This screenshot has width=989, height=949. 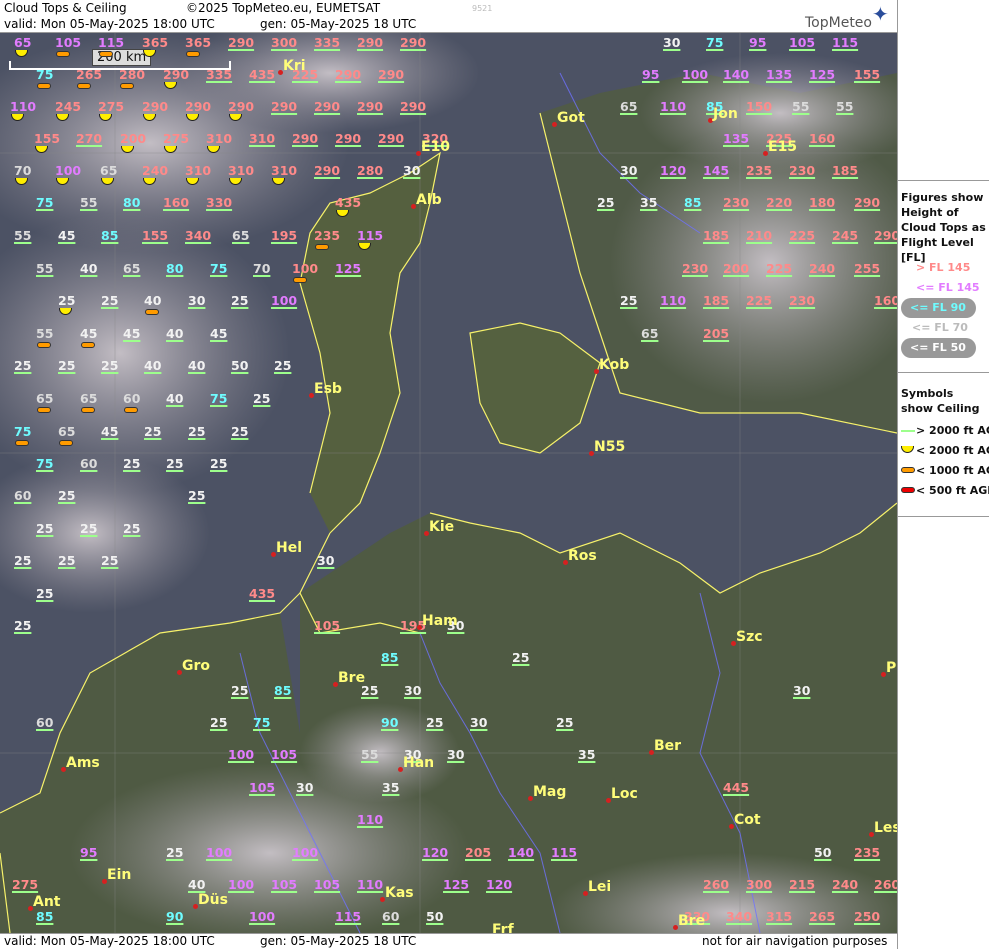 What do you see at coordinates (338, 24) in the screenshot?
I see `generated-time: gen: 05-May-2025 18 UTC` at bounding box center [338, 24].